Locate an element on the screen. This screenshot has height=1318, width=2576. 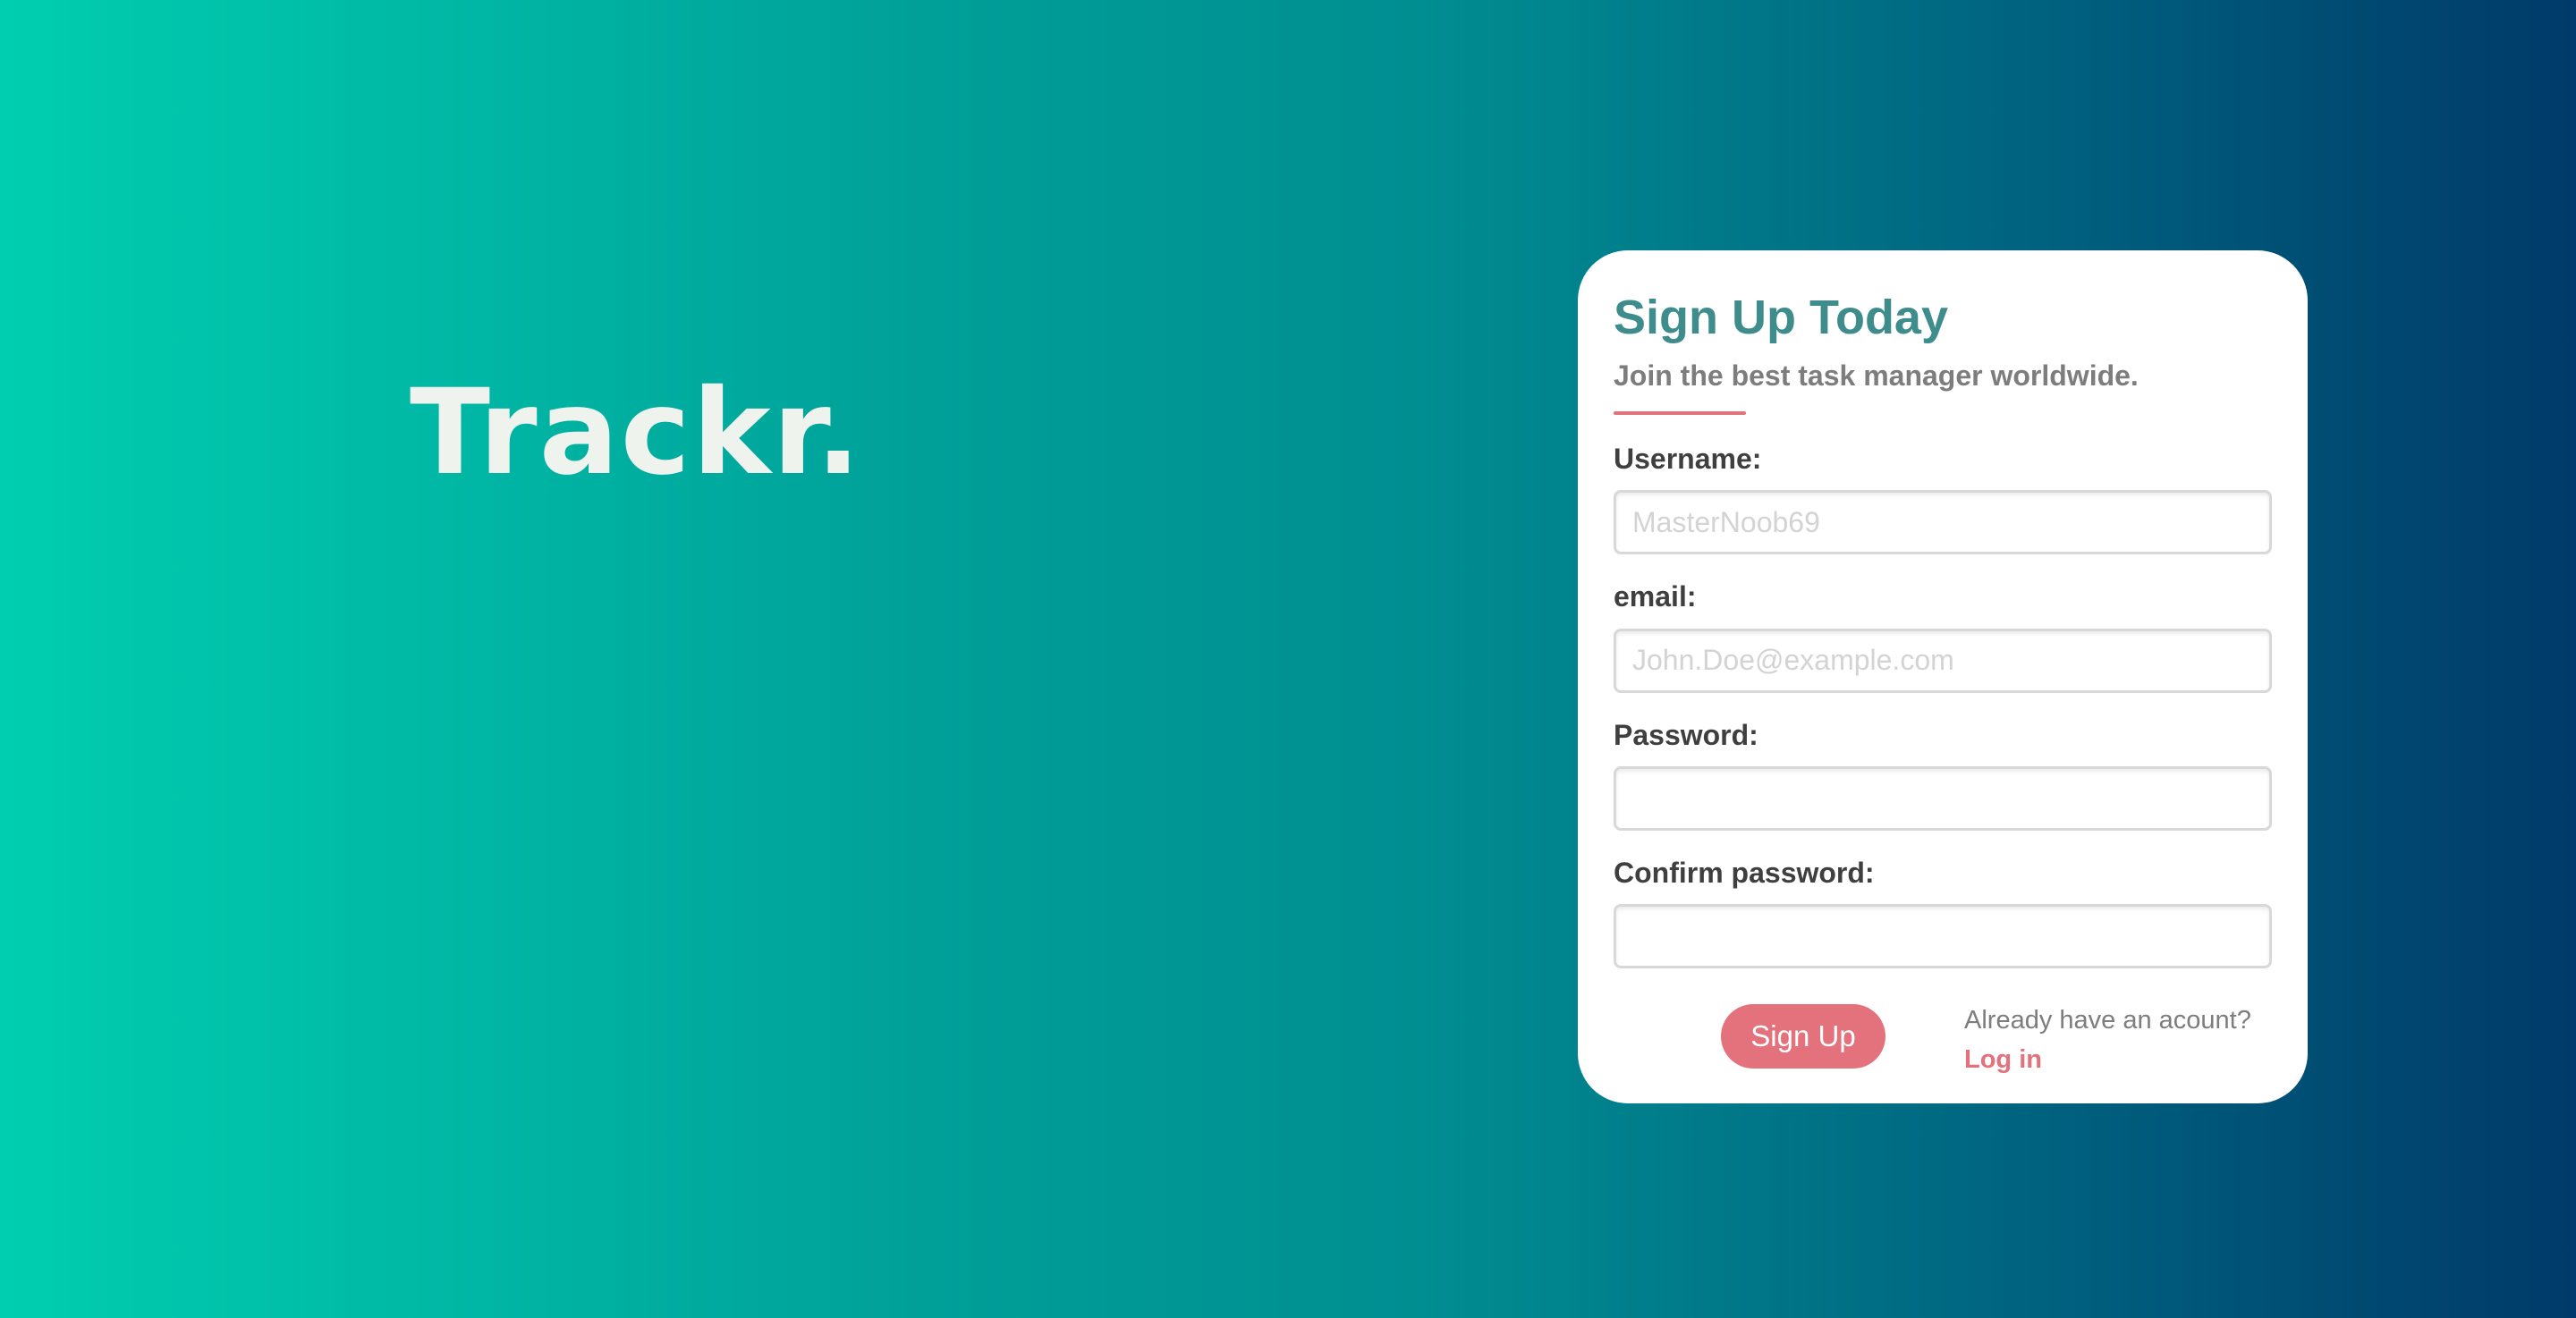
confirm-password-input is located at coordinates (1943, 937).